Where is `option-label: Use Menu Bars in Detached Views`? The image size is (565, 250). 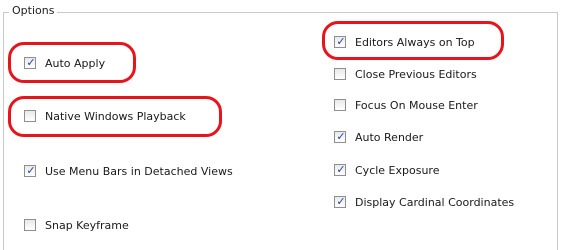
option-label: Use Menu Bars in Detached Views is located at coordinates (139, 171).